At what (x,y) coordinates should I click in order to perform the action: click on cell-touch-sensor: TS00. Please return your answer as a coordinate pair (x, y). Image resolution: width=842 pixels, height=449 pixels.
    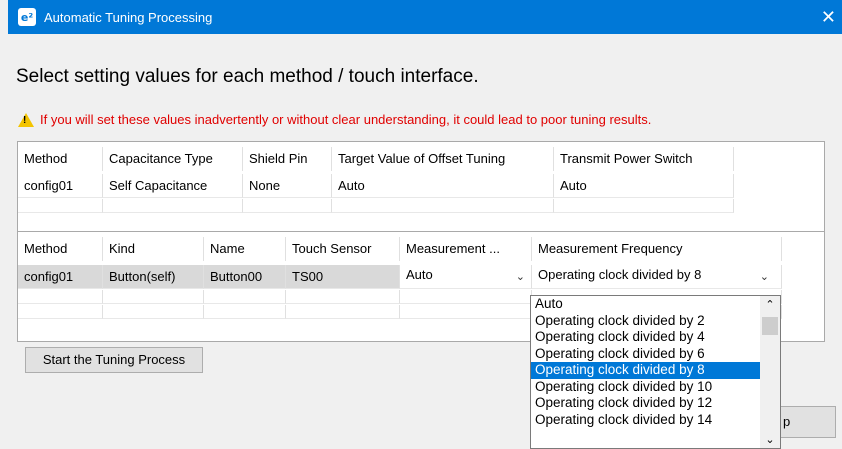
    Looking at the image, I should click on (343, 277).